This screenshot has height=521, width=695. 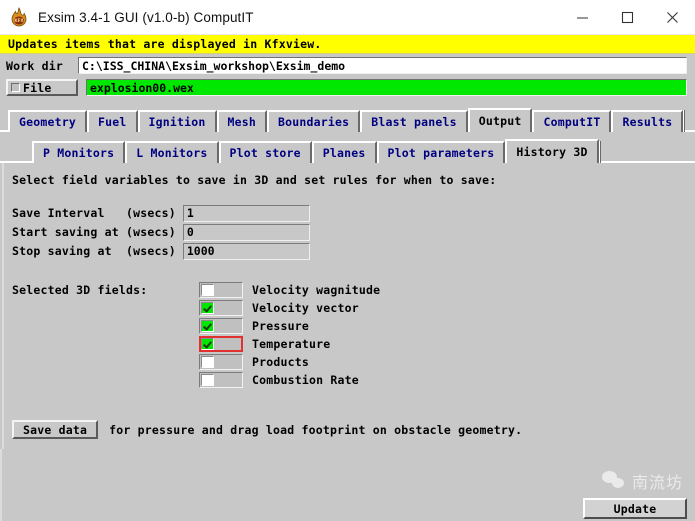 What do you see at coordinates (241, 121) in the screenshot?
I see `tab-mesh: Mesh` at bounding box center [241, 121].